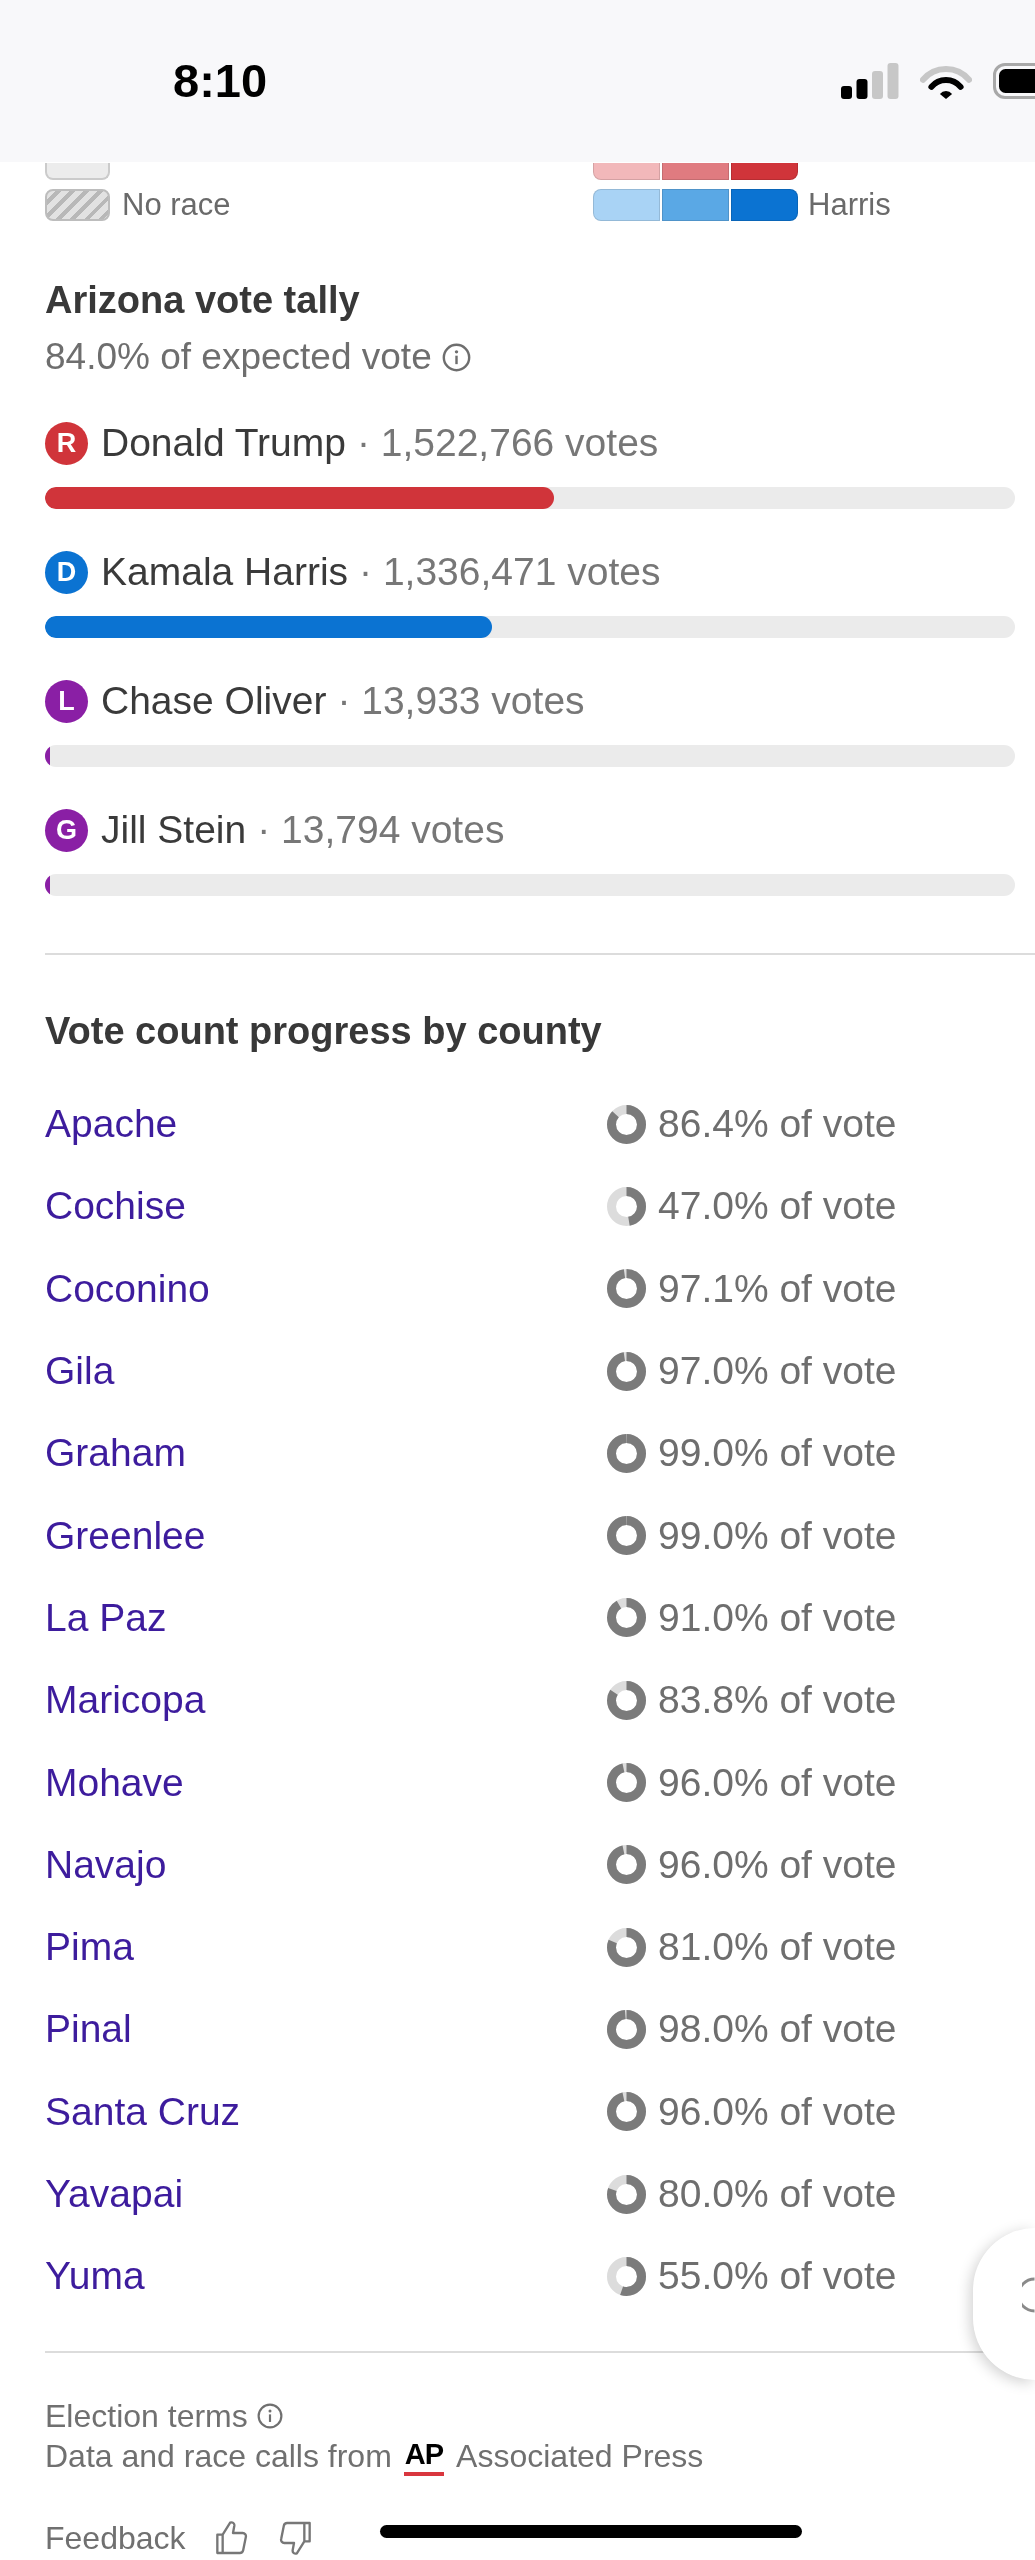  I want to click on candidate-name: Jill Stein, so click(174, 830).